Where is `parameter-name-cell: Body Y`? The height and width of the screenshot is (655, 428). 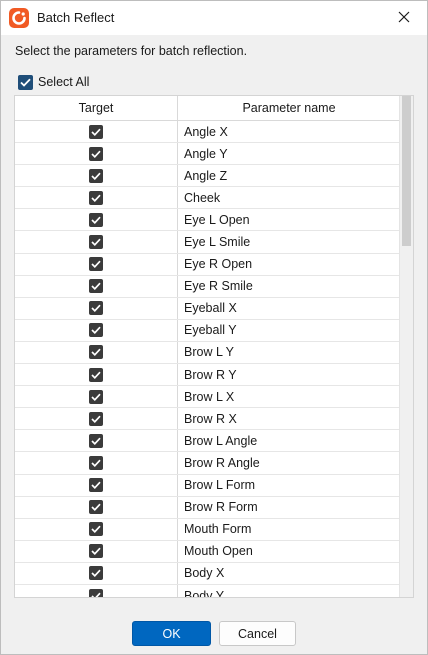 parameter-name-cell: Body Y is located at coordinates (204, 593).